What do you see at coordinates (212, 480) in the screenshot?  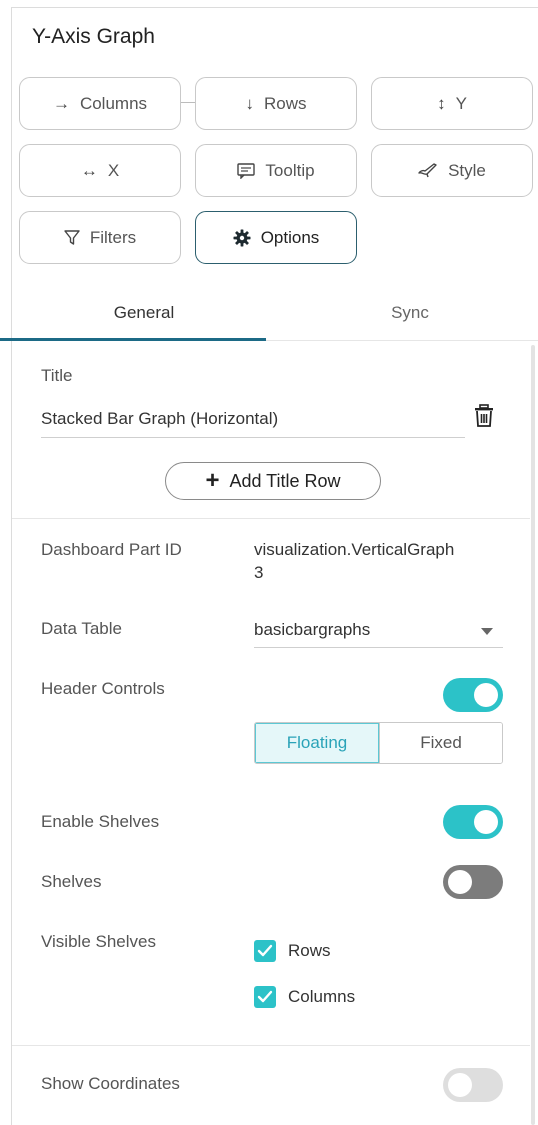 I see `plus-icon: +` at bounding box center [212, 480].